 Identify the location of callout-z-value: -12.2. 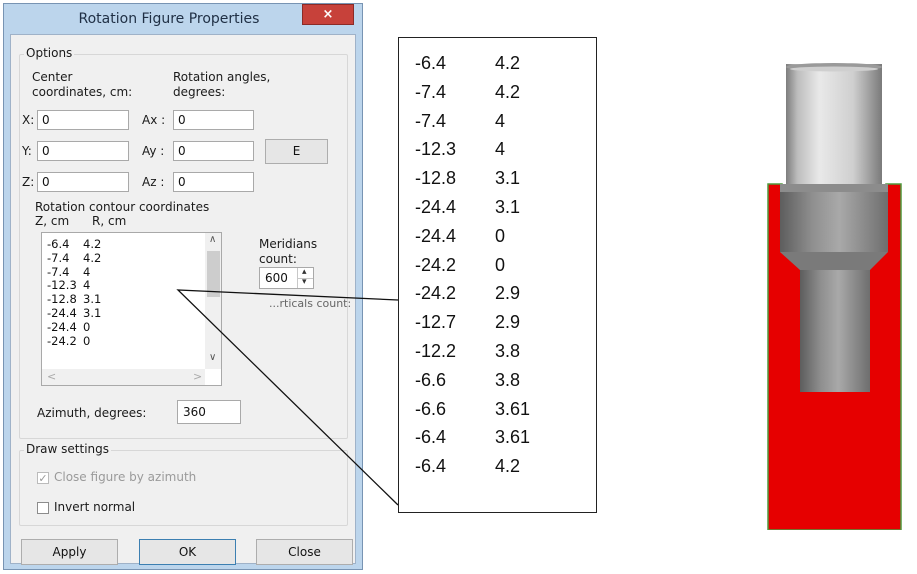
(436, 351).